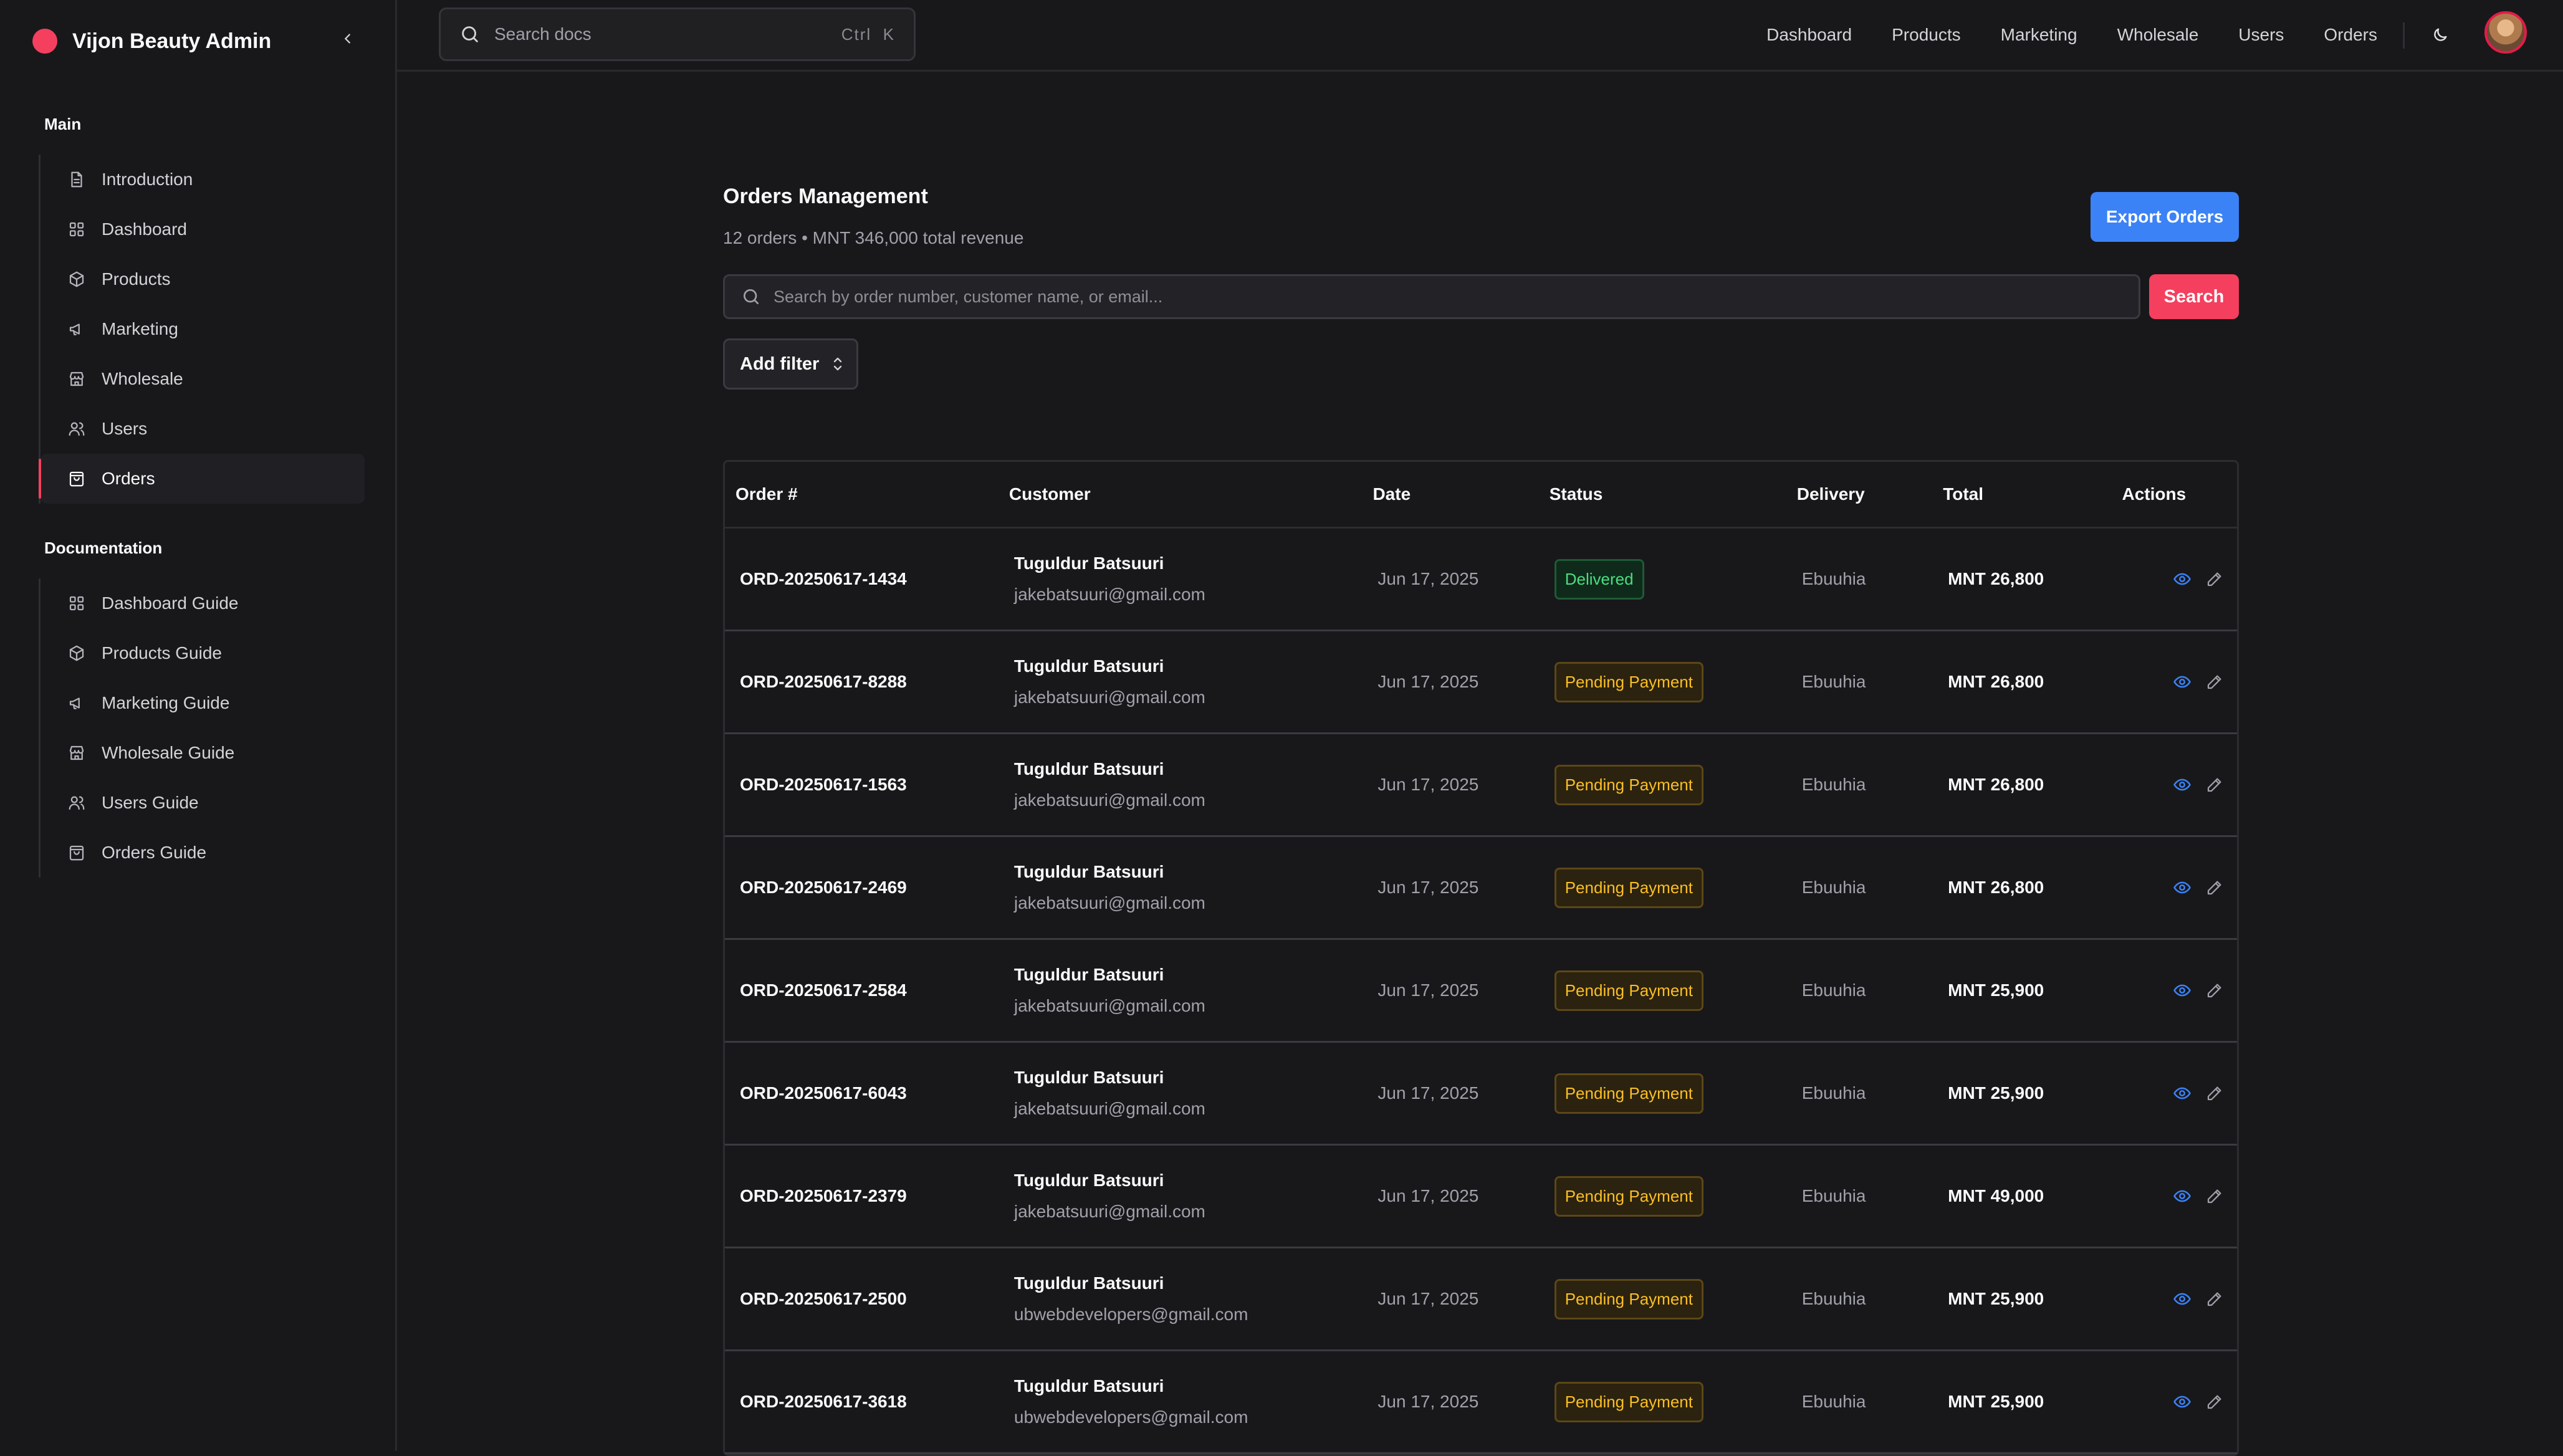 This screenshot has width=2563, height=1456. What do you see at coordinates (203, 853) in the screenshot?
I see `sidebar-item-orders-guide: Orders Guide` at bounding box center [203, 853].